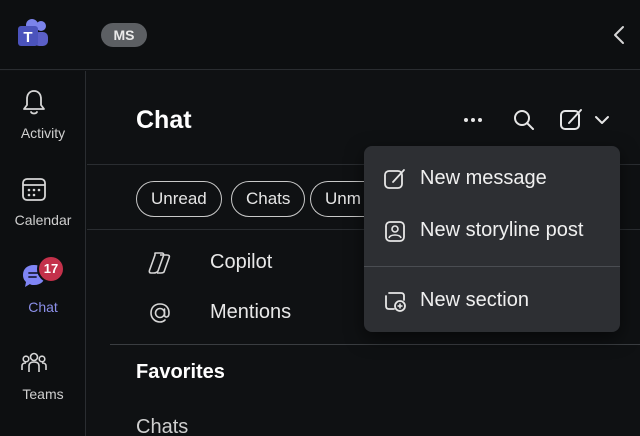  Describe the element at coordinates (162, 426) in the screenshot. I see `chats-heading: Chats` at that location.